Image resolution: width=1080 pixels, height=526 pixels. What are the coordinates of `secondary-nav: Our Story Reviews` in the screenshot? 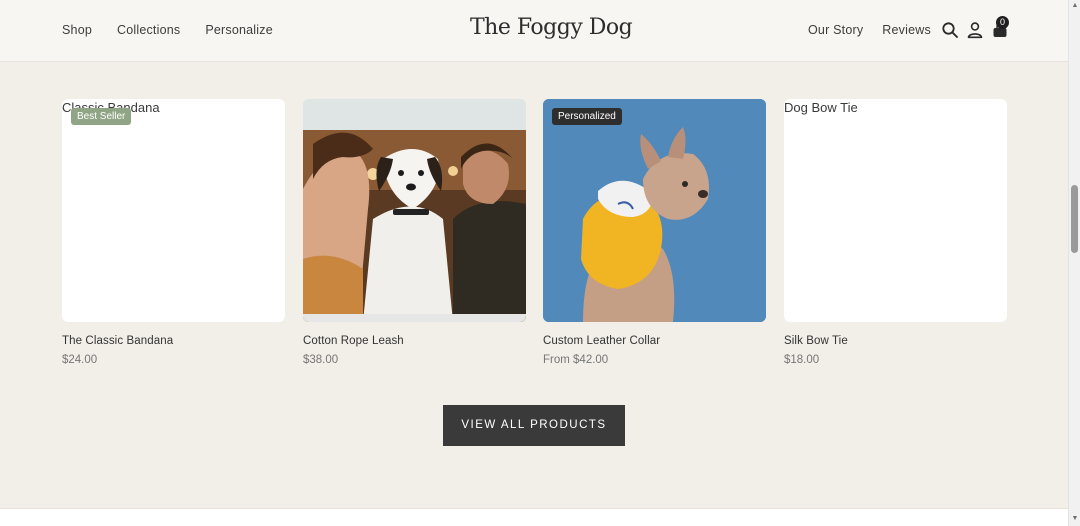 It's located at (869, 30).